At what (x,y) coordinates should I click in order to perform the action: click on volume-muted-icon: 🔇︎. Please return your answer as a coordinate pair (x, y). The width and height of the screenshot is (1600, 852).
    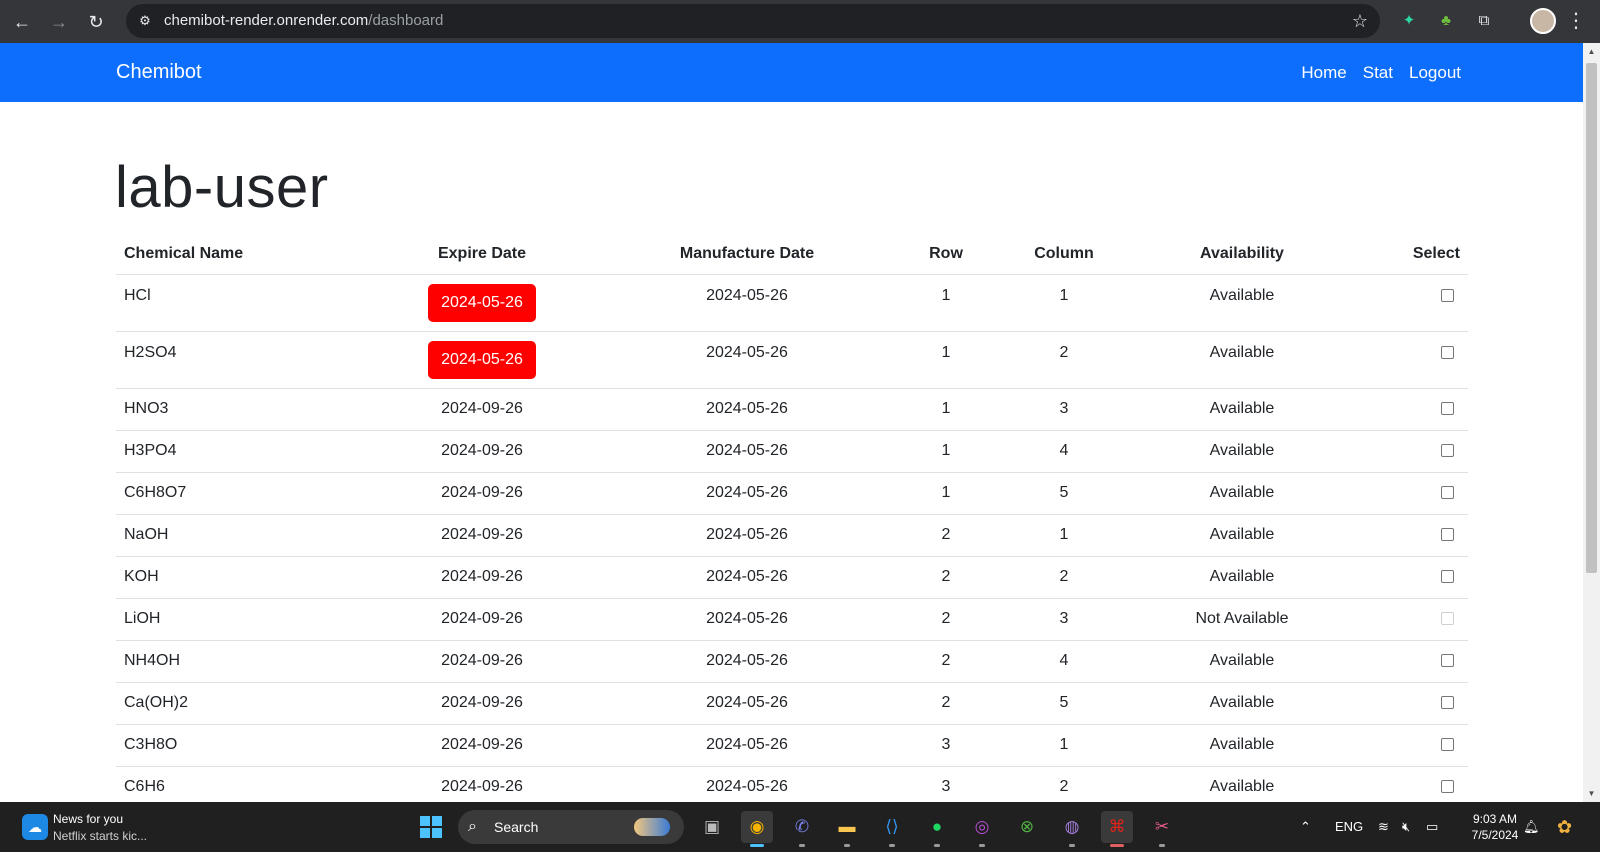
    Looking at the image, I should click on (1406, 827).